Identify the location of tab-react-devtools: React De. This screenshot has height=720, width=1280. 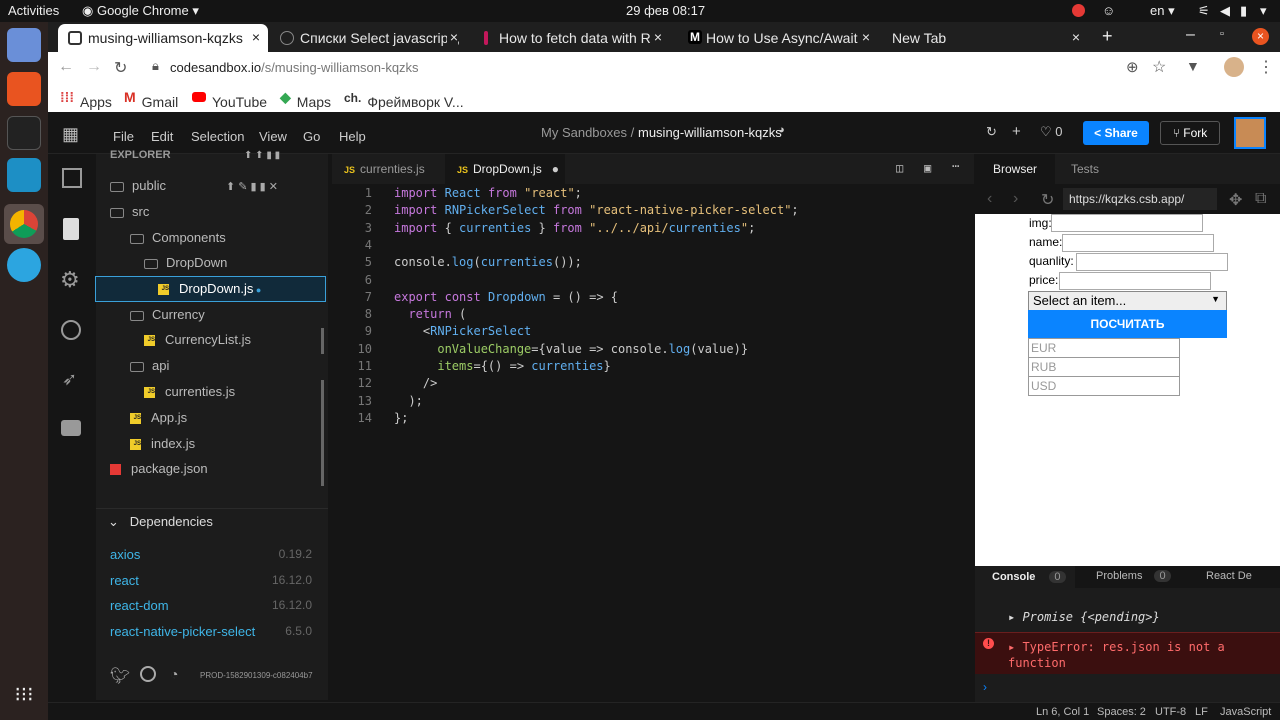
(1229, 576).